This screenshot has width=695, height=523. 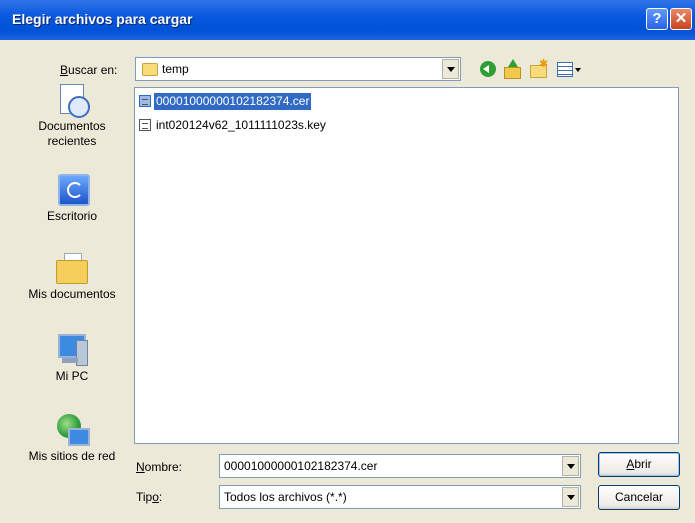 I want to click on desktop-icon, so click(x=72, y=190).